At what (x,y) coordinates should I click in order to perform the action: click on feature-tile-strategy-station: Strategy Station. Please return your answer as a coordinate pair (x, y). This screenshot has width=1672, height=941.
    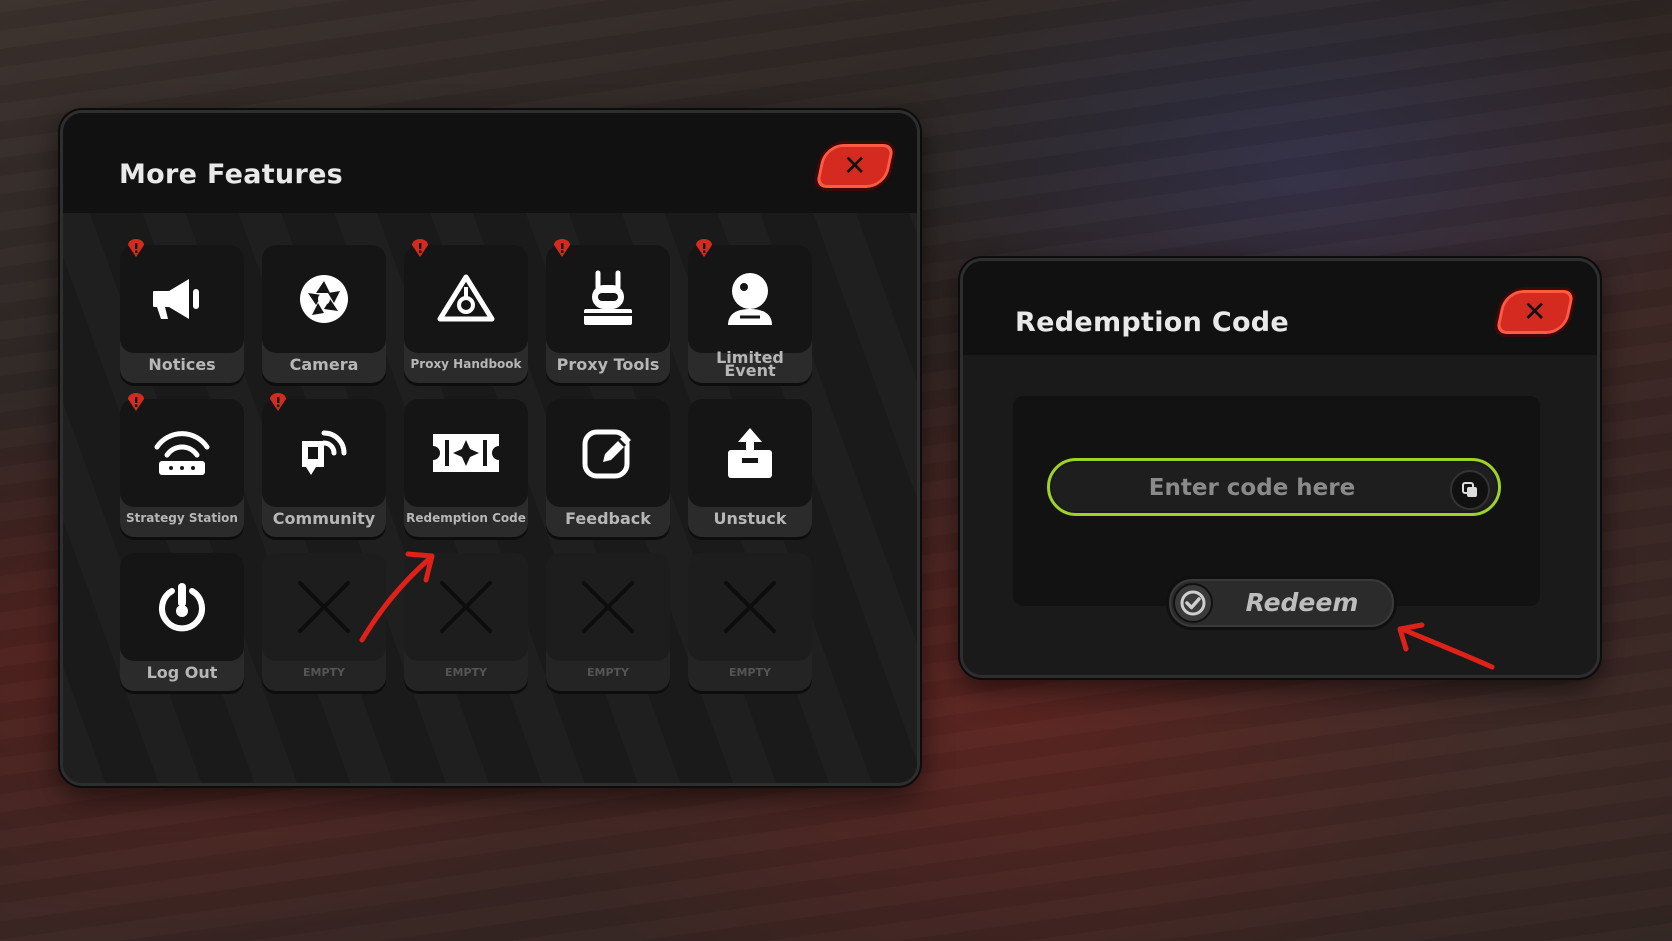
    Looking at the image, I should click on (182, 465).